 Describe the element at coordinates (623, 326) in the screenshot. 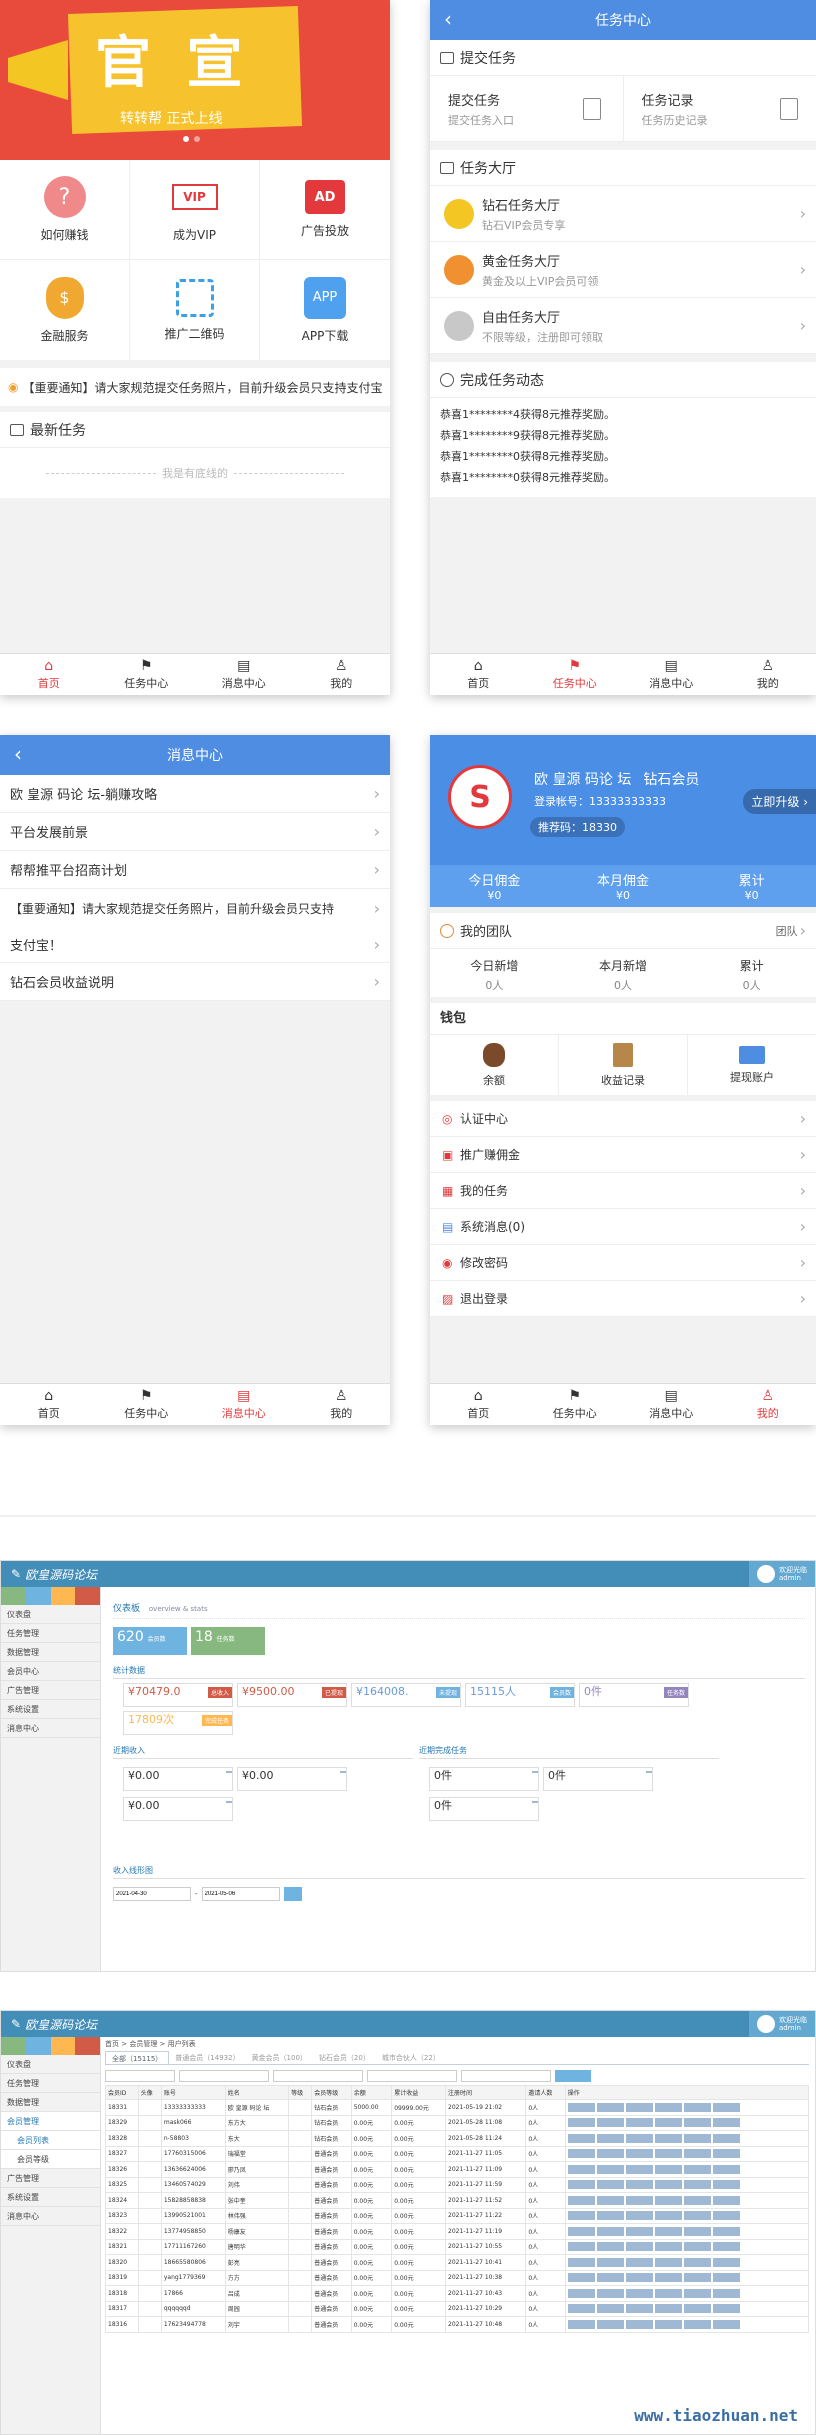

I see `hall-item-free: 自由任务大厅 不限等级，注册即可领取 ›` at that location.